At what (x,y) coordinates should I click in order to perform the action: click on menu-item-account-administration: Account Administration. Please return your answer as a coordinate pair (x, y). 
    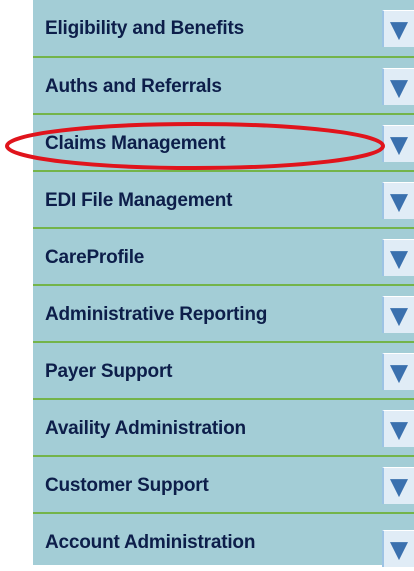
    Looking at the image, I should click on (223, 542).